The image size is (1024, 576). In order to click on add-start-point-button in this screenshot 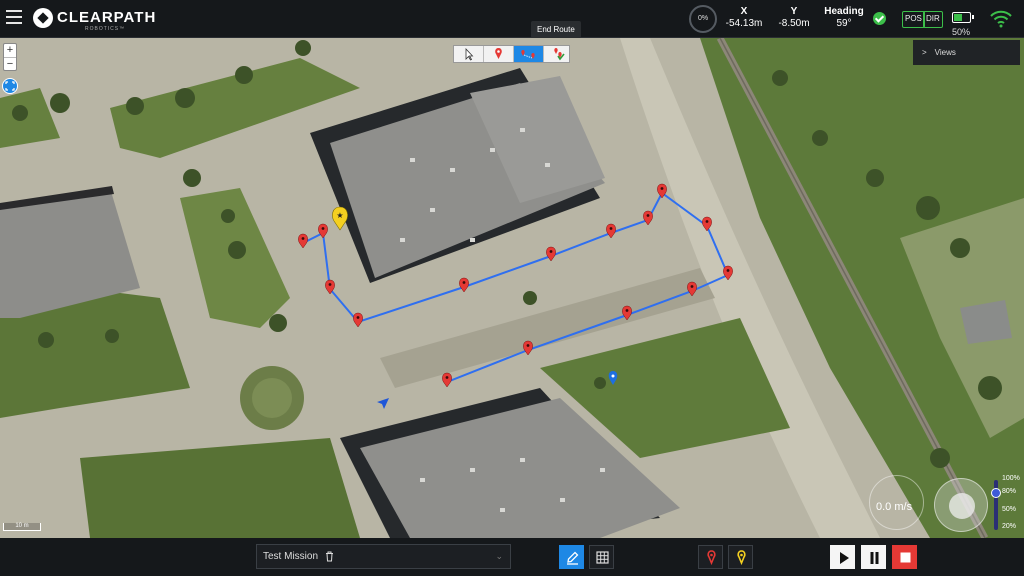, I will do `click(740, 557)`.